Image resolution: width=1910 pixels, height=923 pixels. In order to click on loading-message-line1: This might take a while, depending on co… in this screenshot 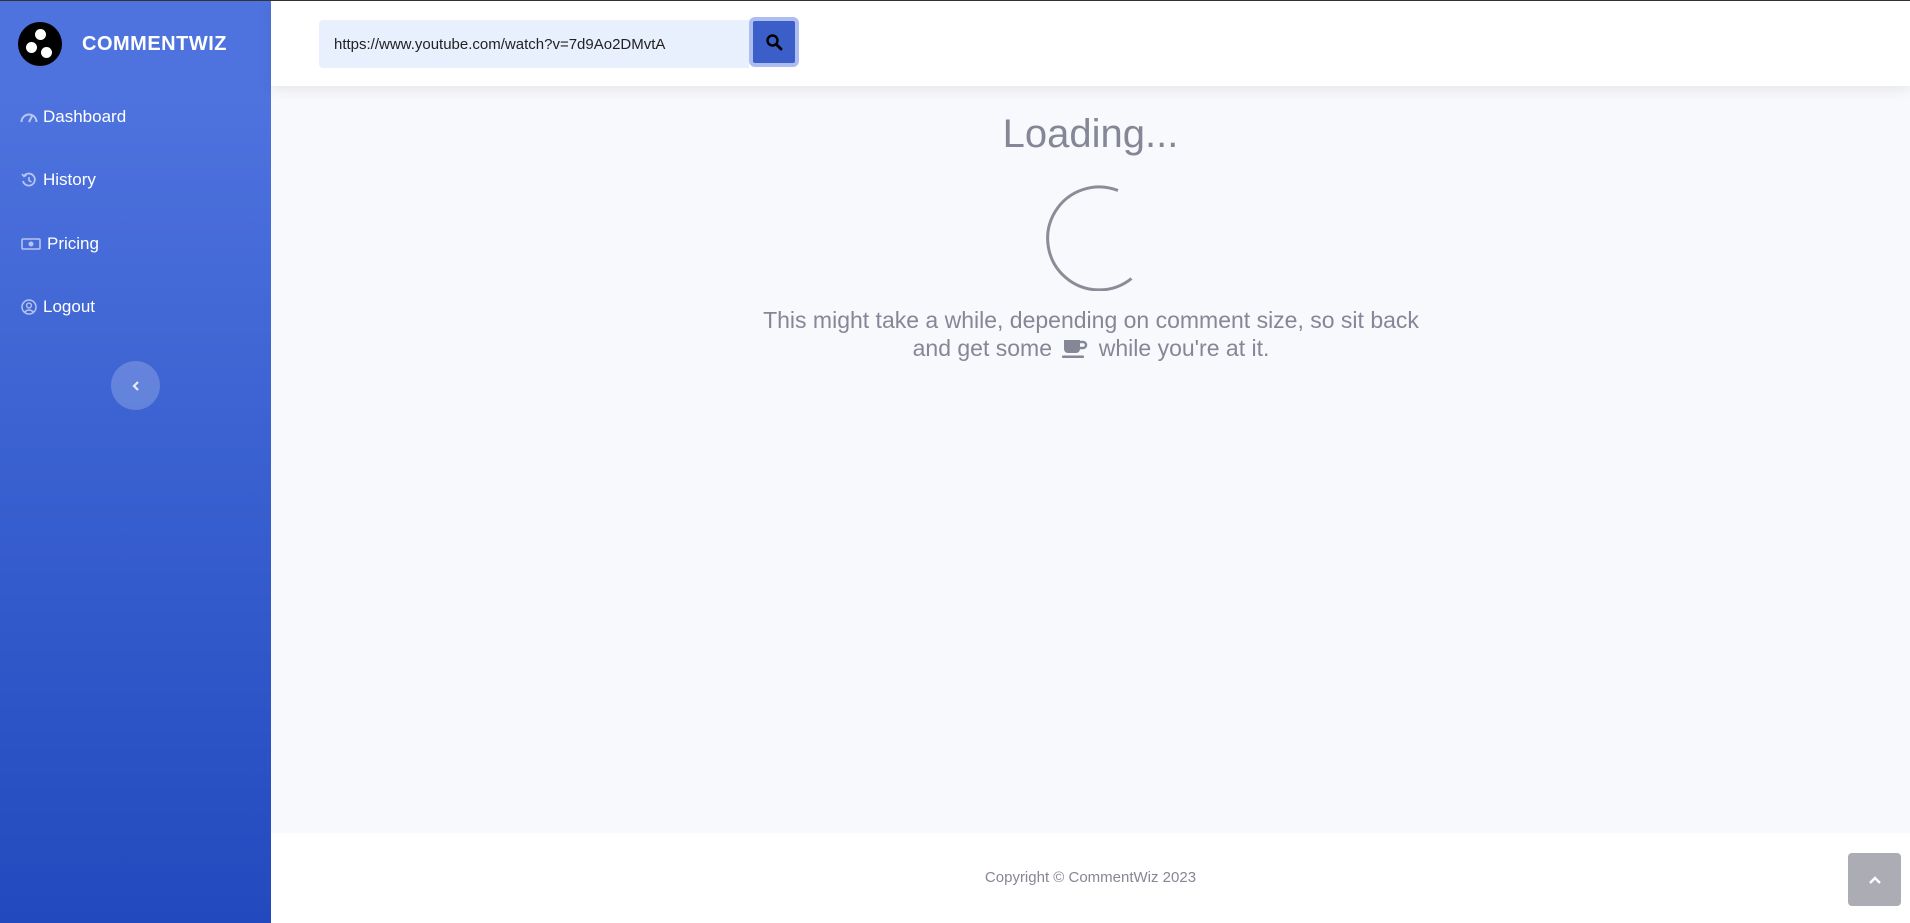, I will do `click(1091, 320)`.